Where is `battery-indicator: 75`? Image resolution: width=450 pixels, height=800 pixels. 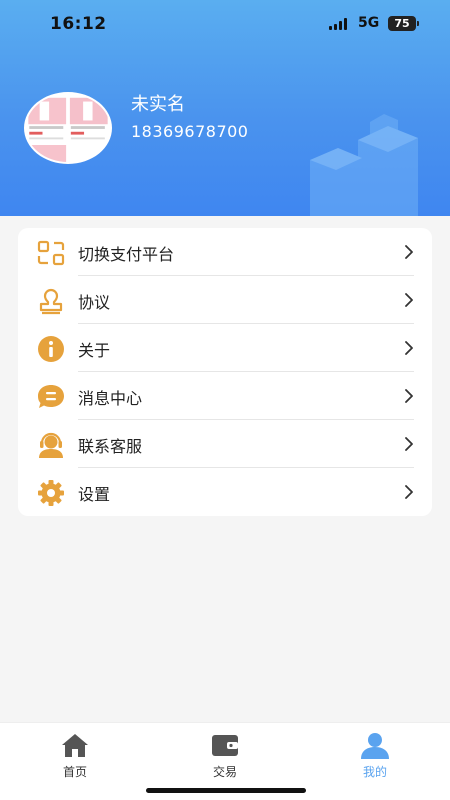
battery-indicator: 75 is located at coordinates (403, 23).